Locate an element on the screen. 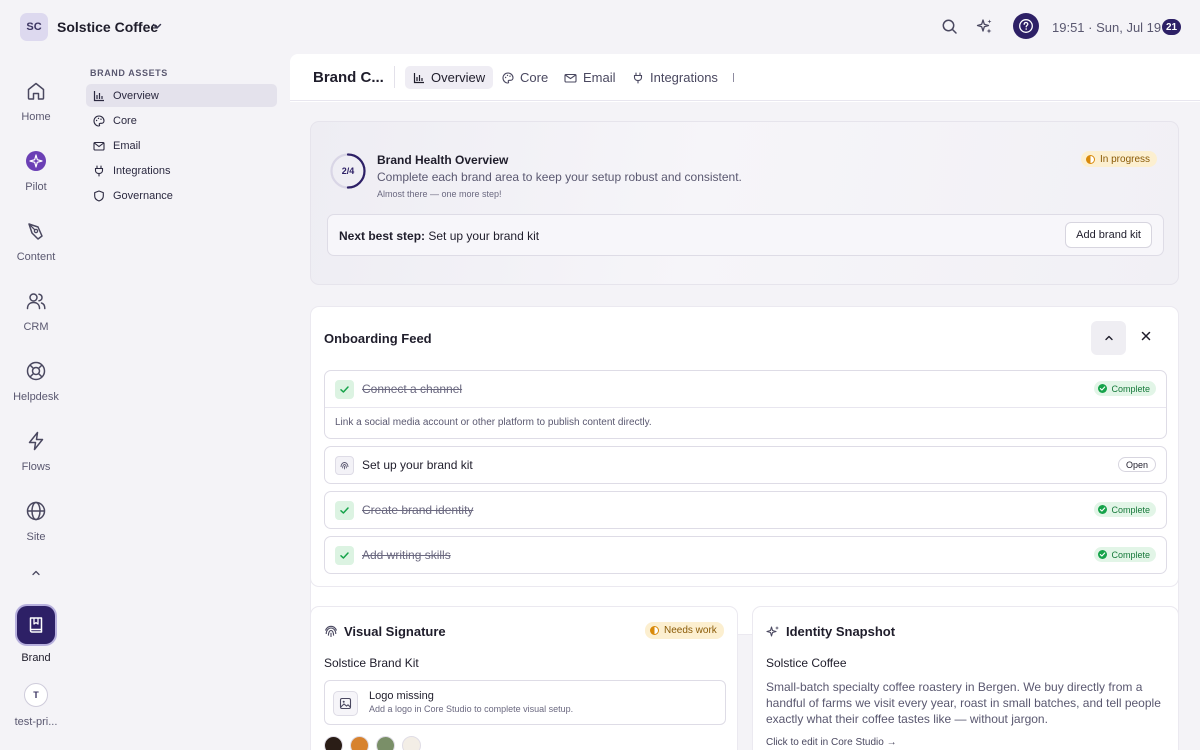 The height and width of the screenshot is (750, 1200). globe-icon is located at coordinates (36, 511).